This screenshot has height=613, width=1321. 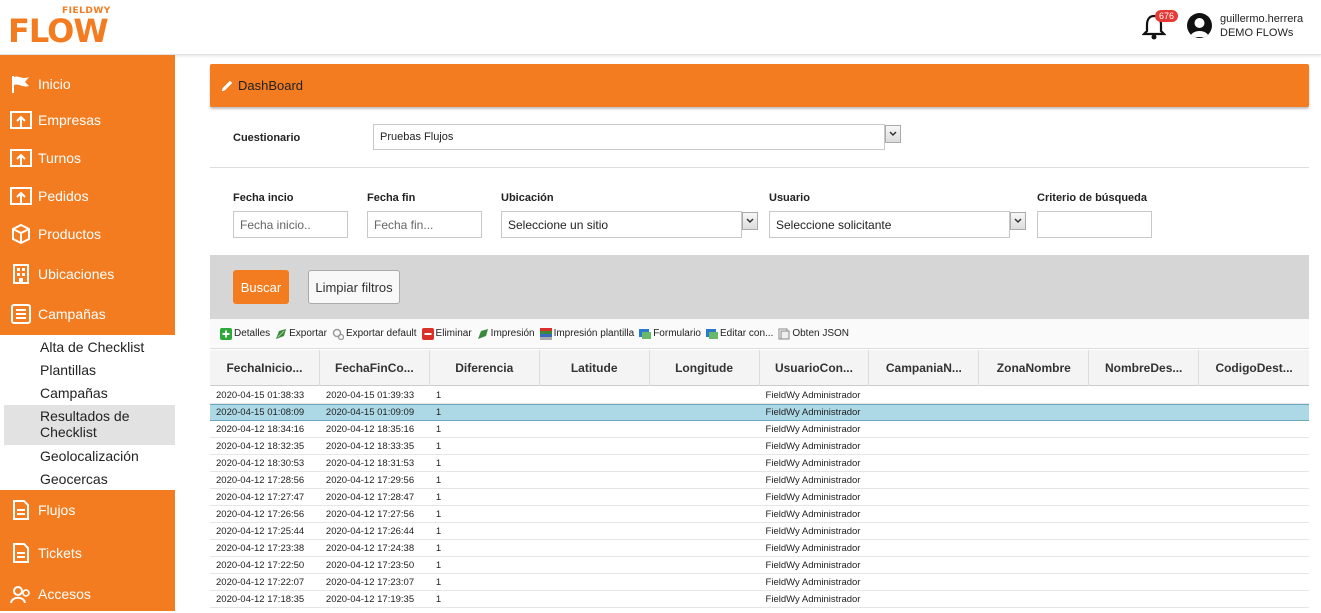 What do you see at coordinates (58, 31) in the screenshot?
I see `logo-big-text: FLOW` at bounding box center [58, 31].